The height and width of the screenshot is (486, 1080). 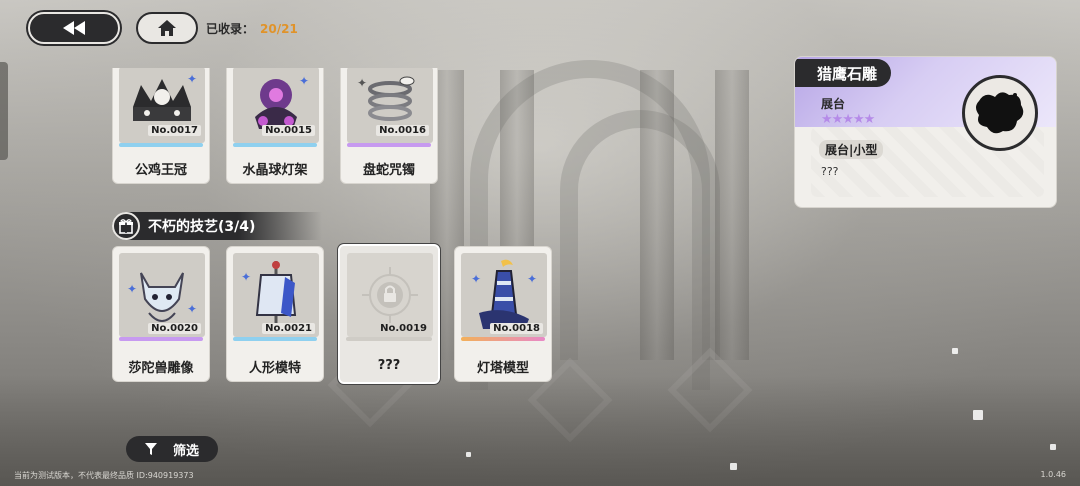 I want to click on filter-icon, so click(x=150, y=449).